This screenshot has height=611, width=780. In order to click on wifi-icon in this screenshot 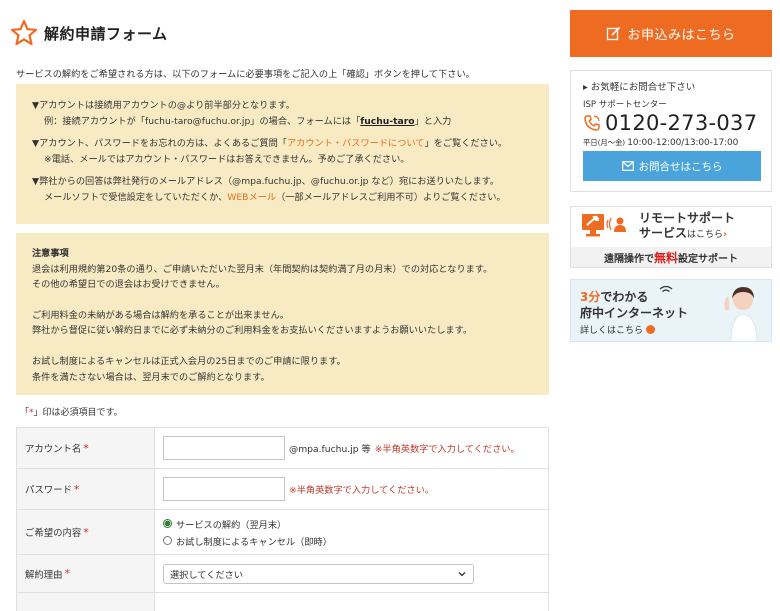, I will do `click(666, 289)`.